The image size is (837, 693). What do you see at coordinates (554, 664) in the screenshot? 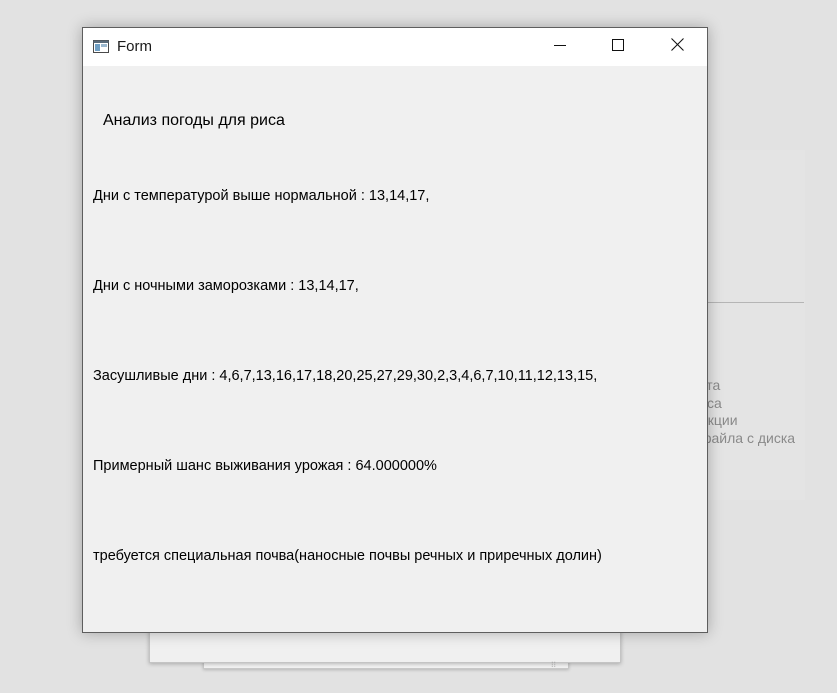
I see `resize-grip-icon: ⁝⁝` at bounding box center [554, 664].